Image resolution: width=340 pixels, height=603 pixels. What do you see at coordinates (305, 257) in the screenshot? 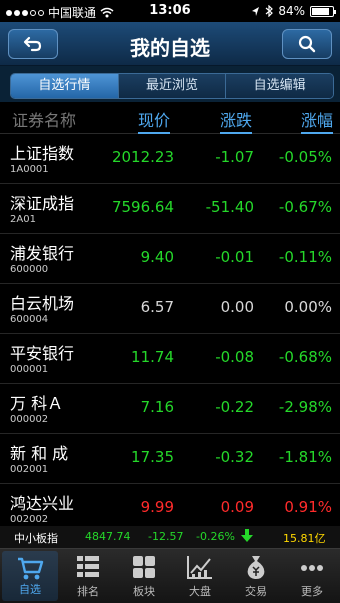
I see `stock-percent: -0.11%` at bounding box center [305, 257].